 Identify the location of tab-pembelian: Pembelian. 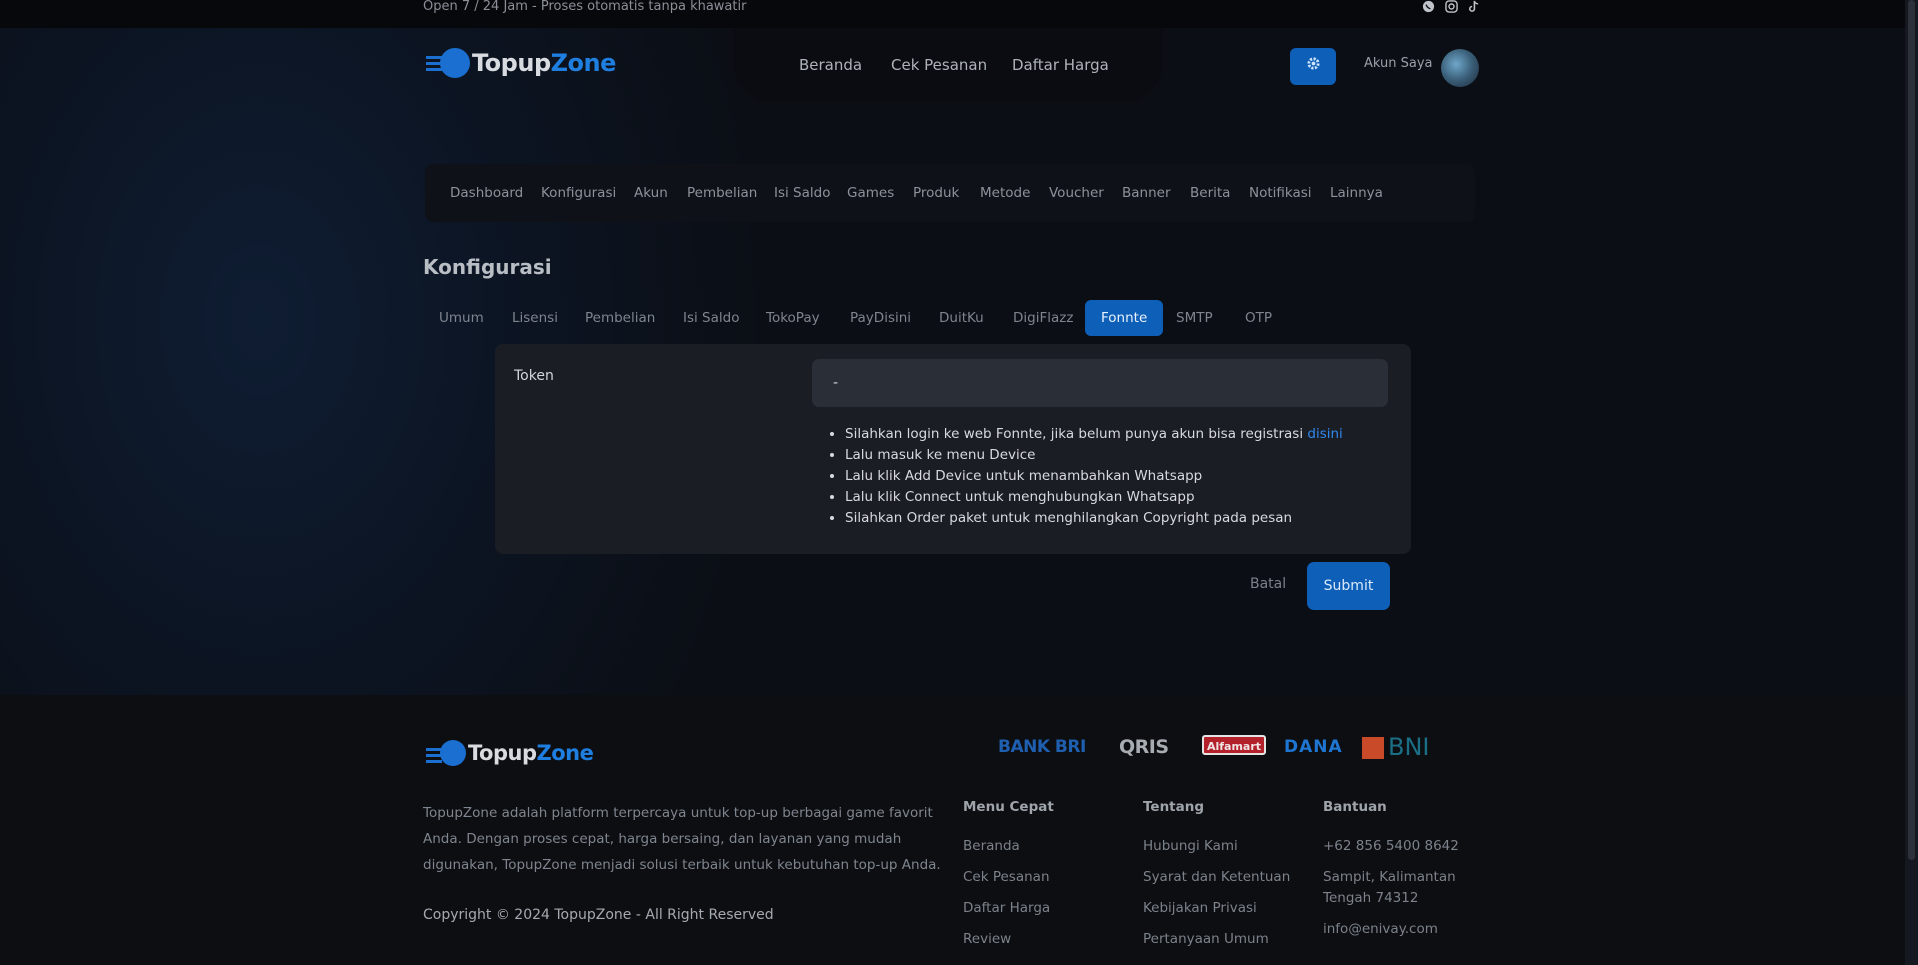
(620, 318).